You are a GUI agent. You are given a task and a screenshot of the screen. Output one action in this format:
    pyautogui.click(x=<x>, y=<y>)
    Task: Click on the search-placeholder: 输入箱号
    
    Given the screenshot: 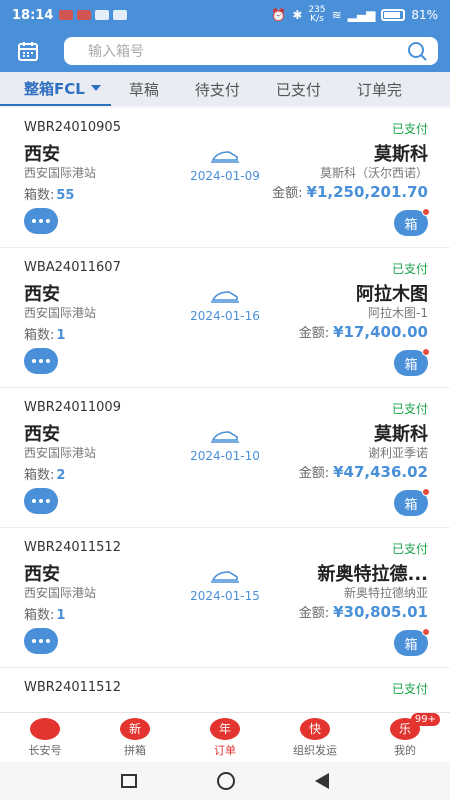 What is the action you would take?
    pyautogui.click(x=116, y=52)
    